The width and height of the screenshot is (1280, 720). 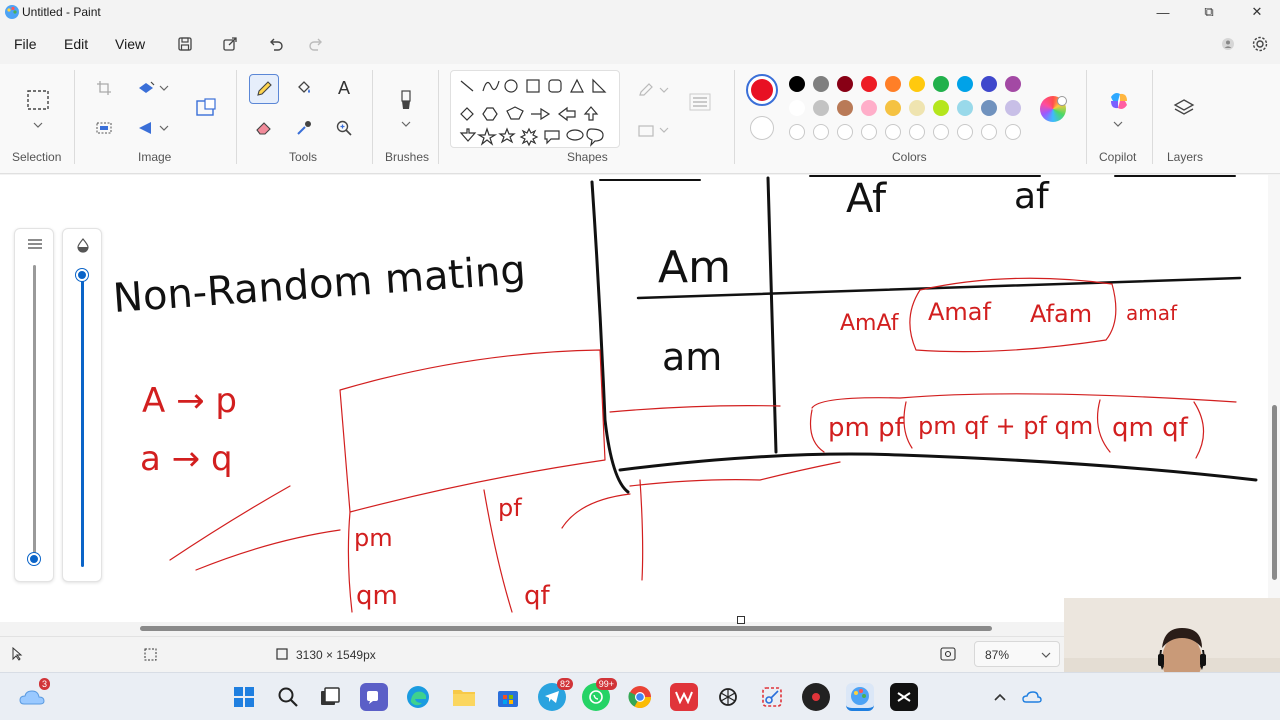 I want to click on image-select-icon, so click(x=104, y=128).